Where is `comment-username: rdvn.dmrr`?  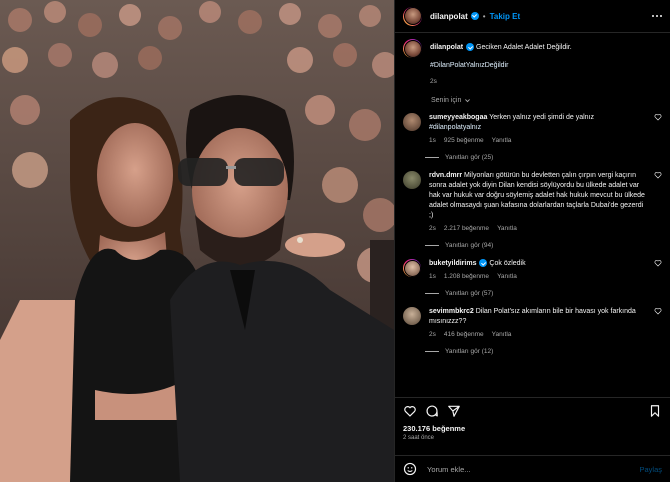 comment-username: rdvn.dmrr is located at coordinates (445, 175).